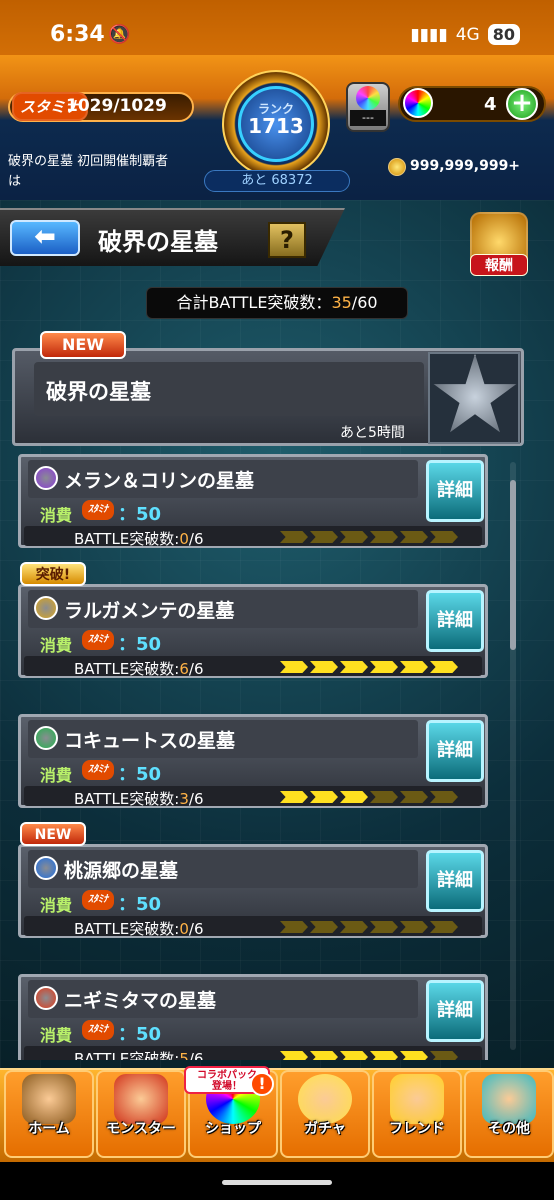 The width and height of the screenshot is (554, 1200). Describe the element at coordinates (141, 1129) in the screenshot. I see `nav-label: モンスター` at that location.